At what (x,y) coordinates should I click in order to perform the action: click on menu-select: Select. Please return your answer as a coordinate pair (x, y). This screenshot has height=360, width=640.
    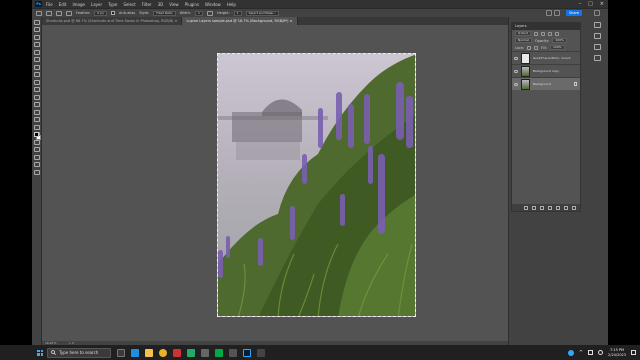
    Looking at the image, I should click on (129, 4).